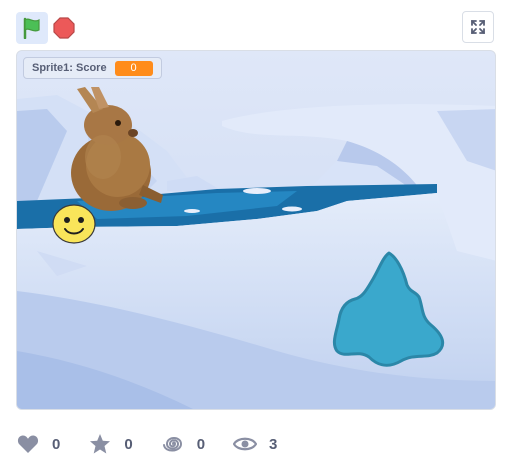  Describe the element at coordinates (74, 224) in the screenshot. I see `smiley-ball-sprite` at that location.